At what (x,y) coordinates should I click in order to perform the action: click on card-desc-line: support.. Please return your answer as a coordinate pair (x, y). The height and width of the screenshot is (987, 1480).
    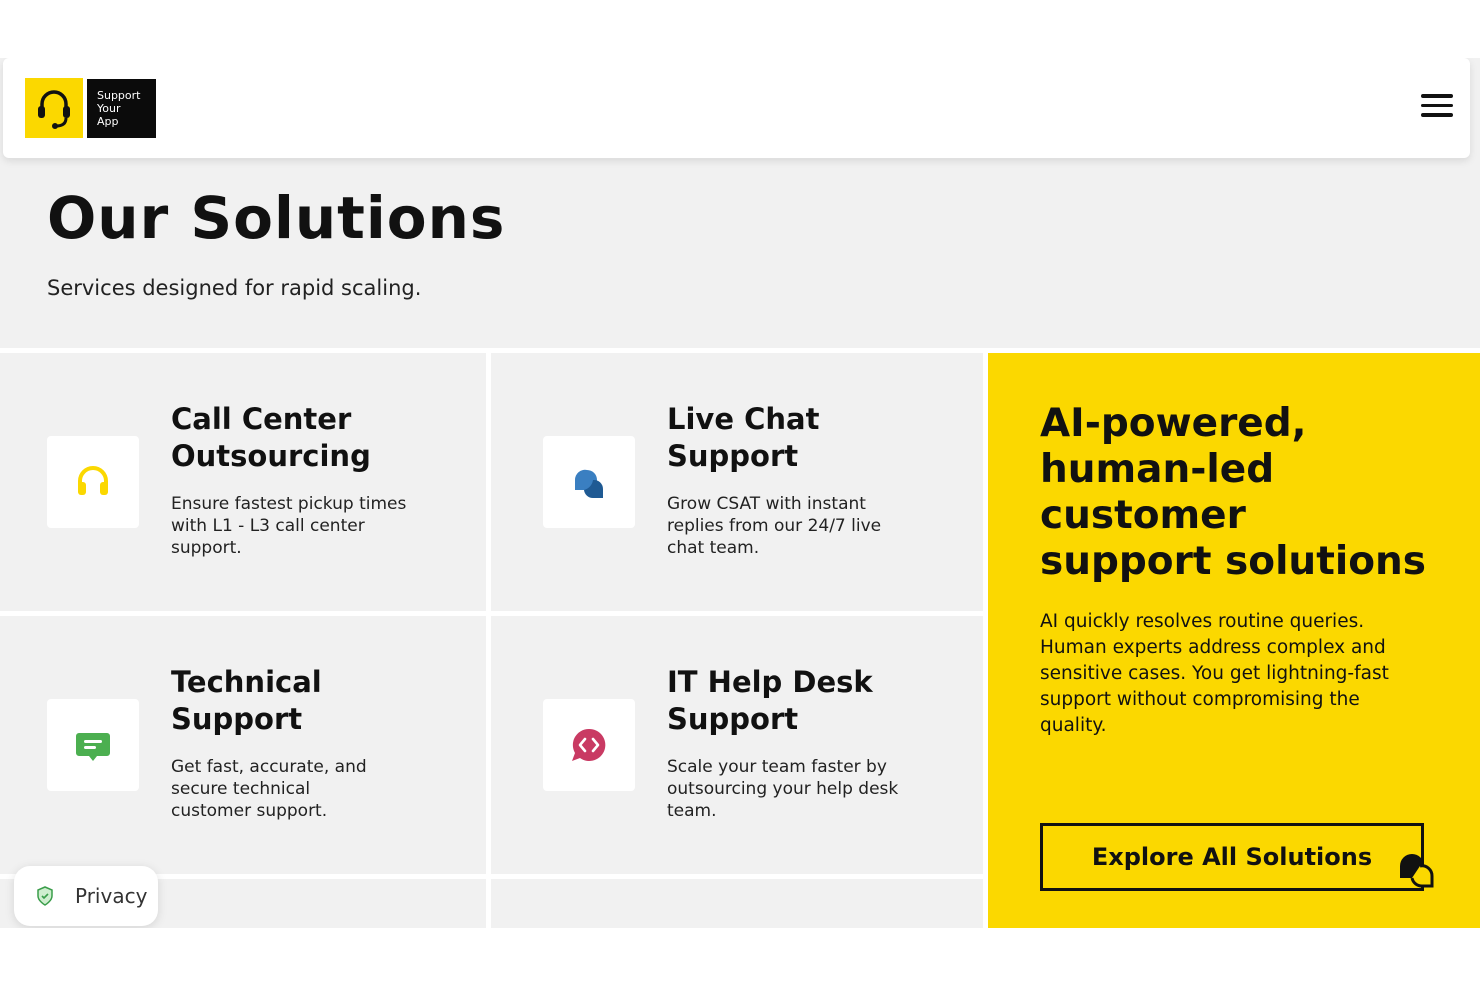
    Looking at the image, I should click on (206, 548).